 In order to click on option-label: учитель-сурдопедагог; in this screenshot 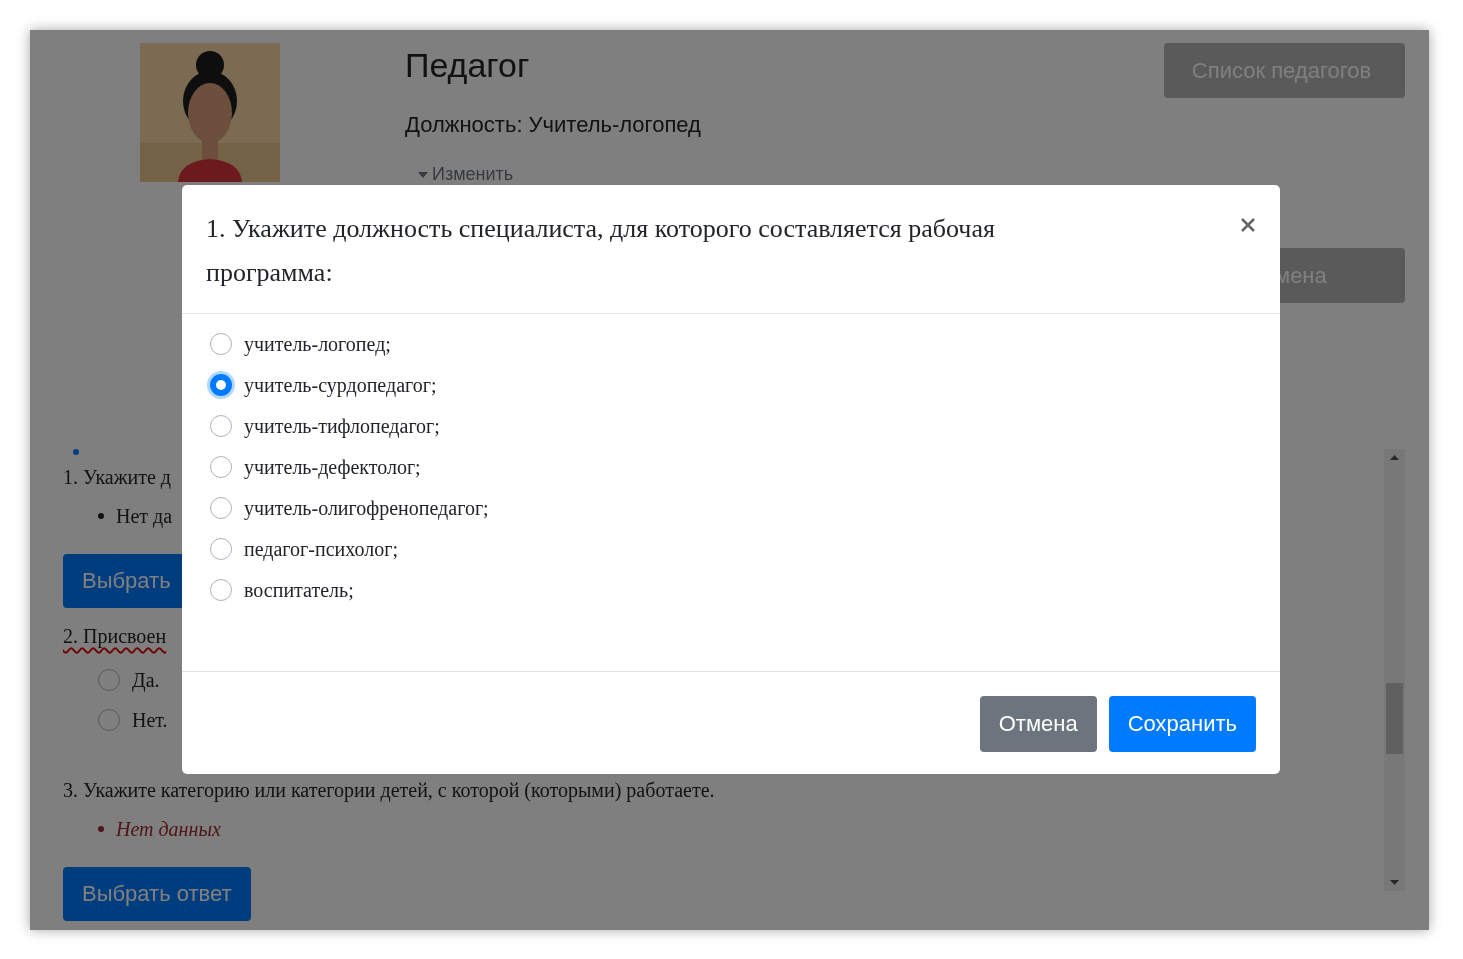, I will do `click(340, 385)`.